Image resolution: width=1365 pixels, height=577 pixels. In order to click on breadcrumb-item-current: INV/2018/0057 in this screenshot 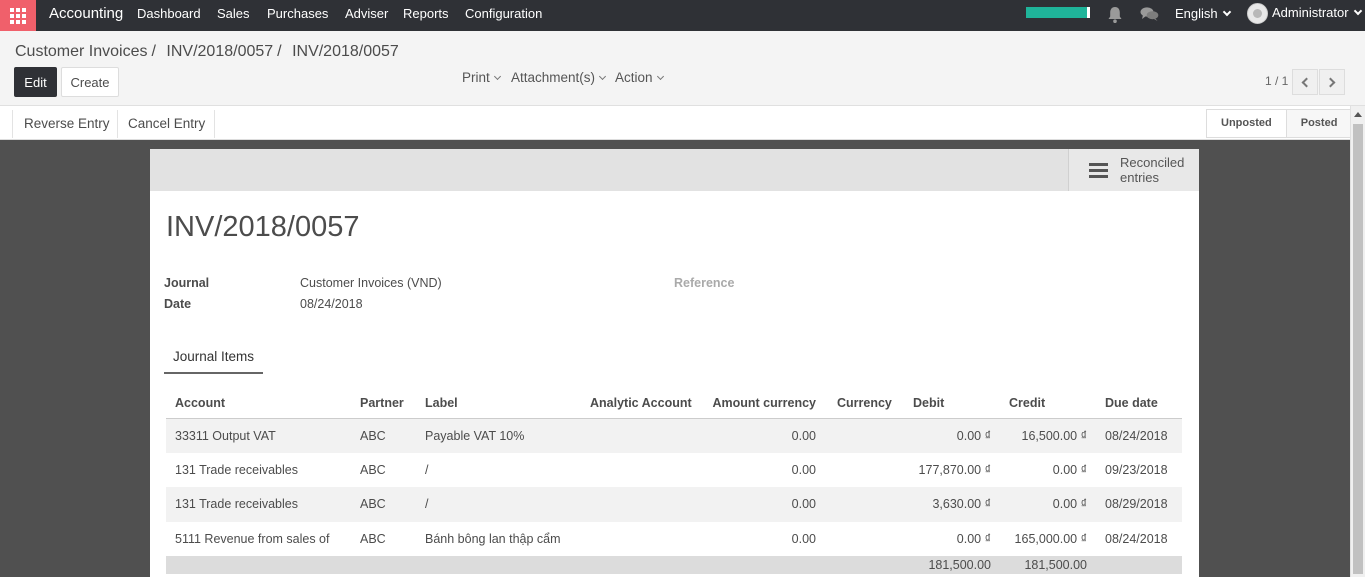, I will do `click(345, 51)`.